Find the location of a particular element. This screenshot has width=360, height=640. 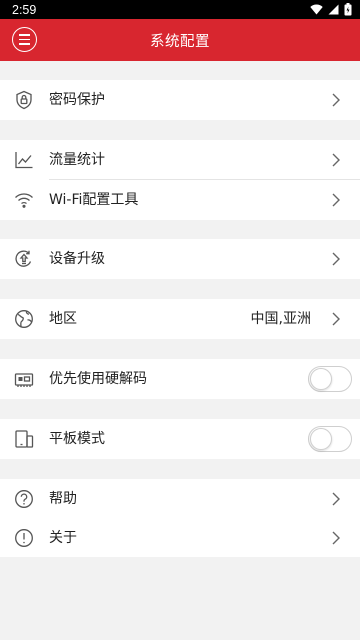

menu-item-upgrade: 设备升级 is located at coordinates (180, 259).